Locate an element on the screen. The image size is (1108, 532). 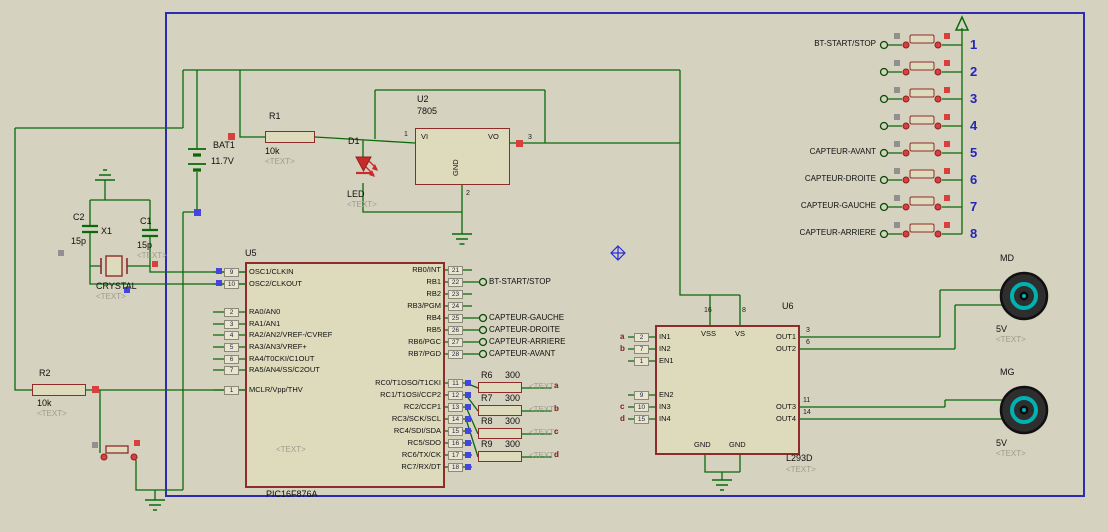
u6-pin-name: VSS is located at coordinates (709, 333).